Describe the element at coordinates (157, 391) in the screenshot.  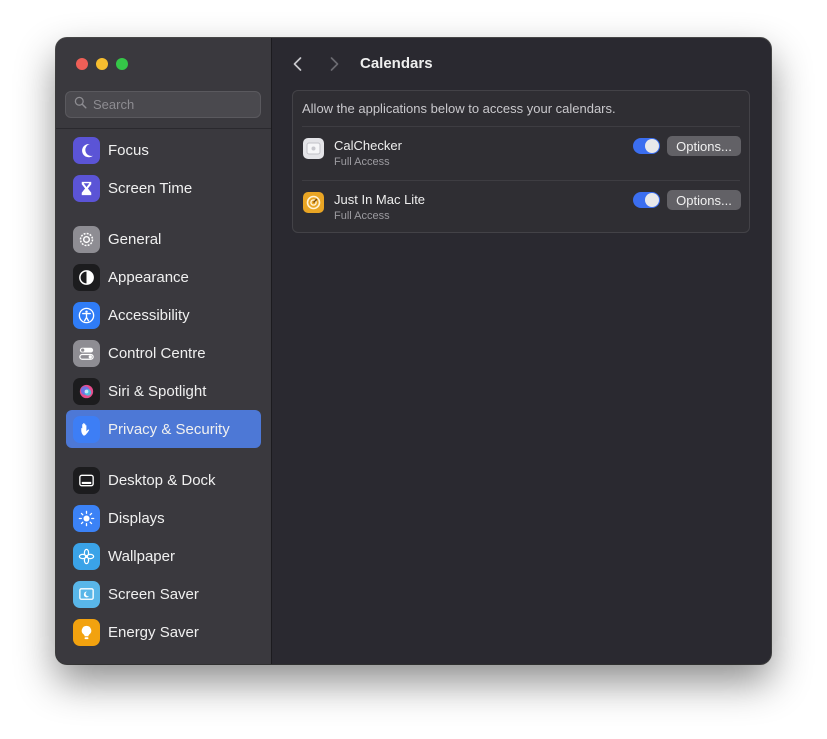
I see `sidebar-item-label: Siri & Spotlight` at that location.